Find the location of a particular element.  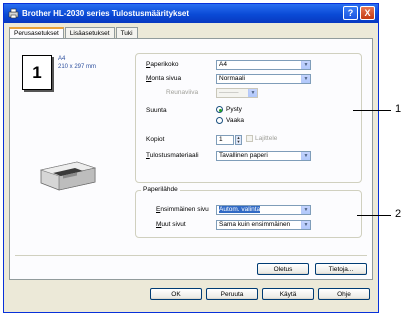

landscape-radio: Vaaka is located at coordinates (230, 120).